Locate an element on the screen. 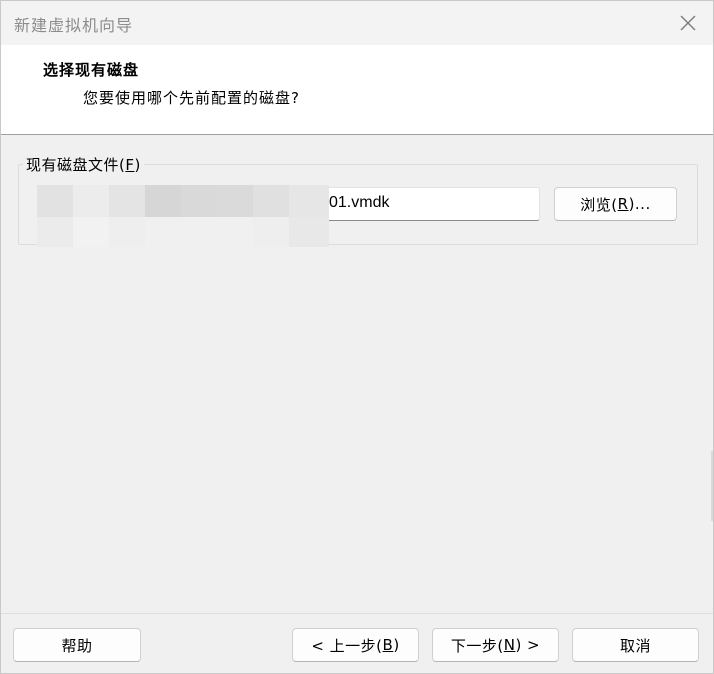  mnemonic-b: B is located at coordinates (388, 645).